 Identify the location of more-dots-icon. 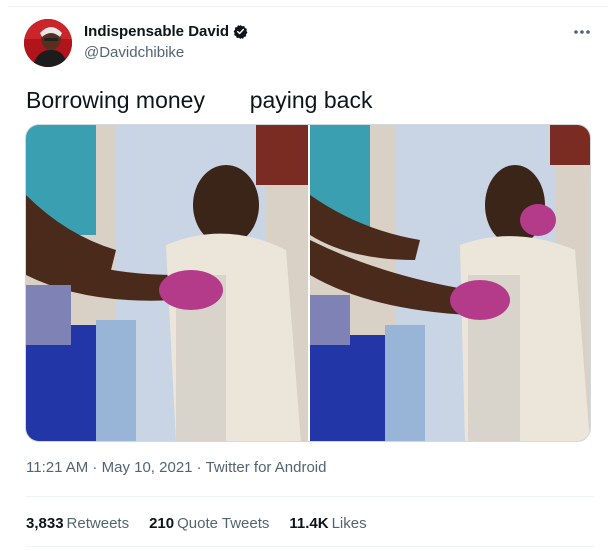
(582, 32).